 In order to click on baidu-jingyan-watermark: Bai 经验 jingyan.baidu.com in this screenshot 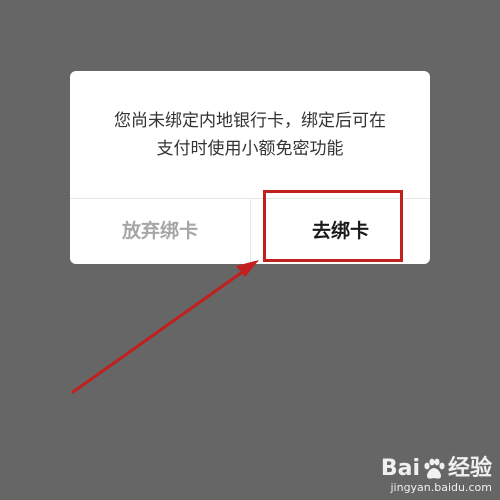, I will do `click(436, 476)`.